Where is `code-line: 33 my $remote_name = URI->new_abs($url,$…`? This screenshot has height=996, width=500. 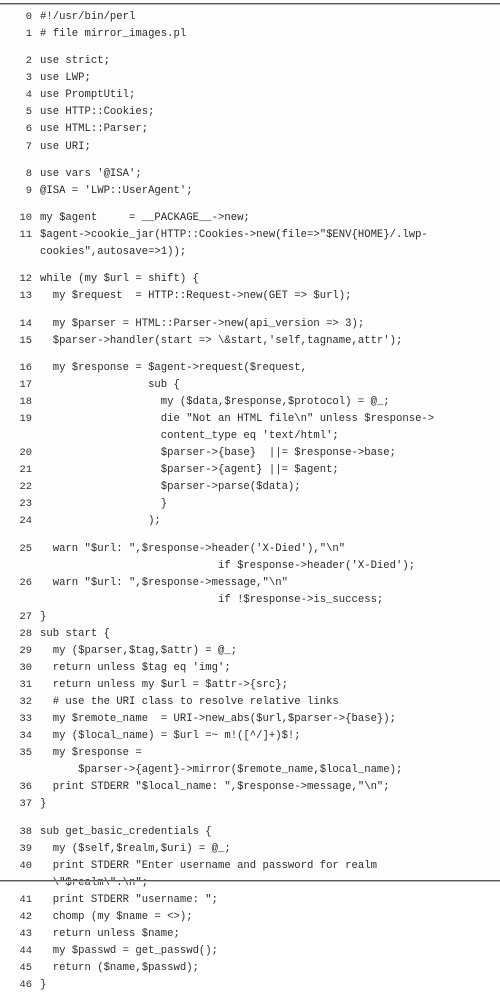 code-line: 33 my $remote_name = URI->new_abs($url,$… is located at coordinates (250, 721).